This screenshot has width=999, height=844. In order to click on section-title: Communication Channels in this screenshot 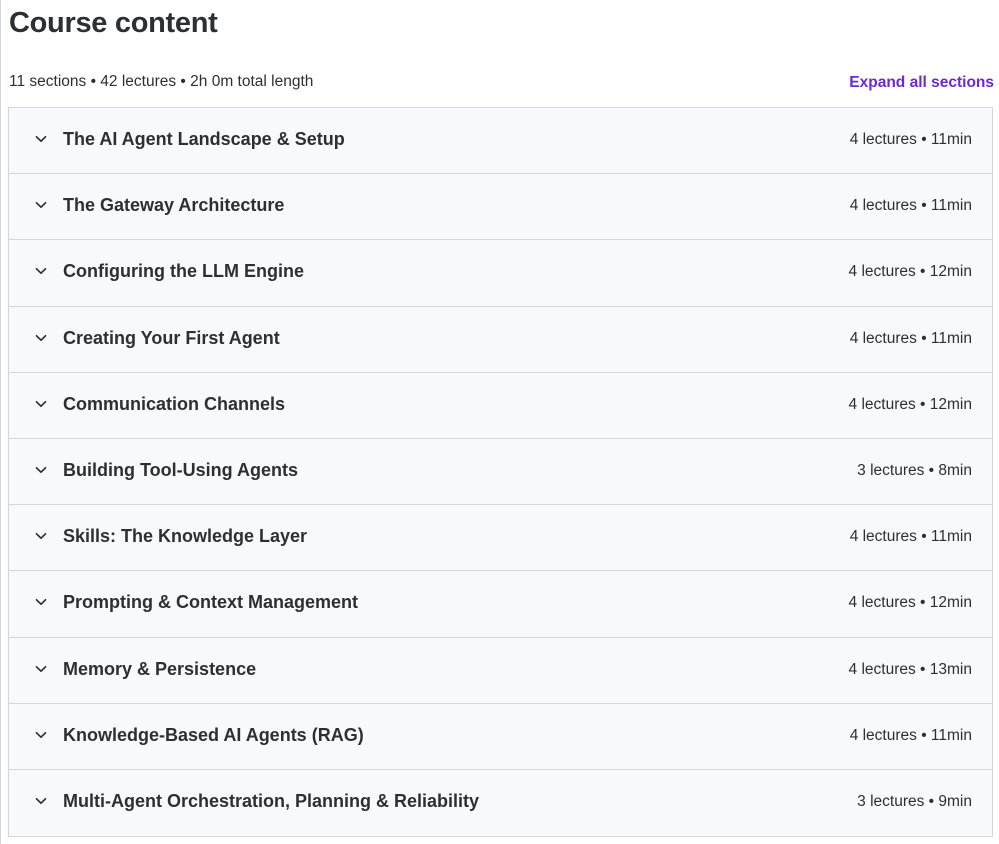, I will do `click(174, 403)`.